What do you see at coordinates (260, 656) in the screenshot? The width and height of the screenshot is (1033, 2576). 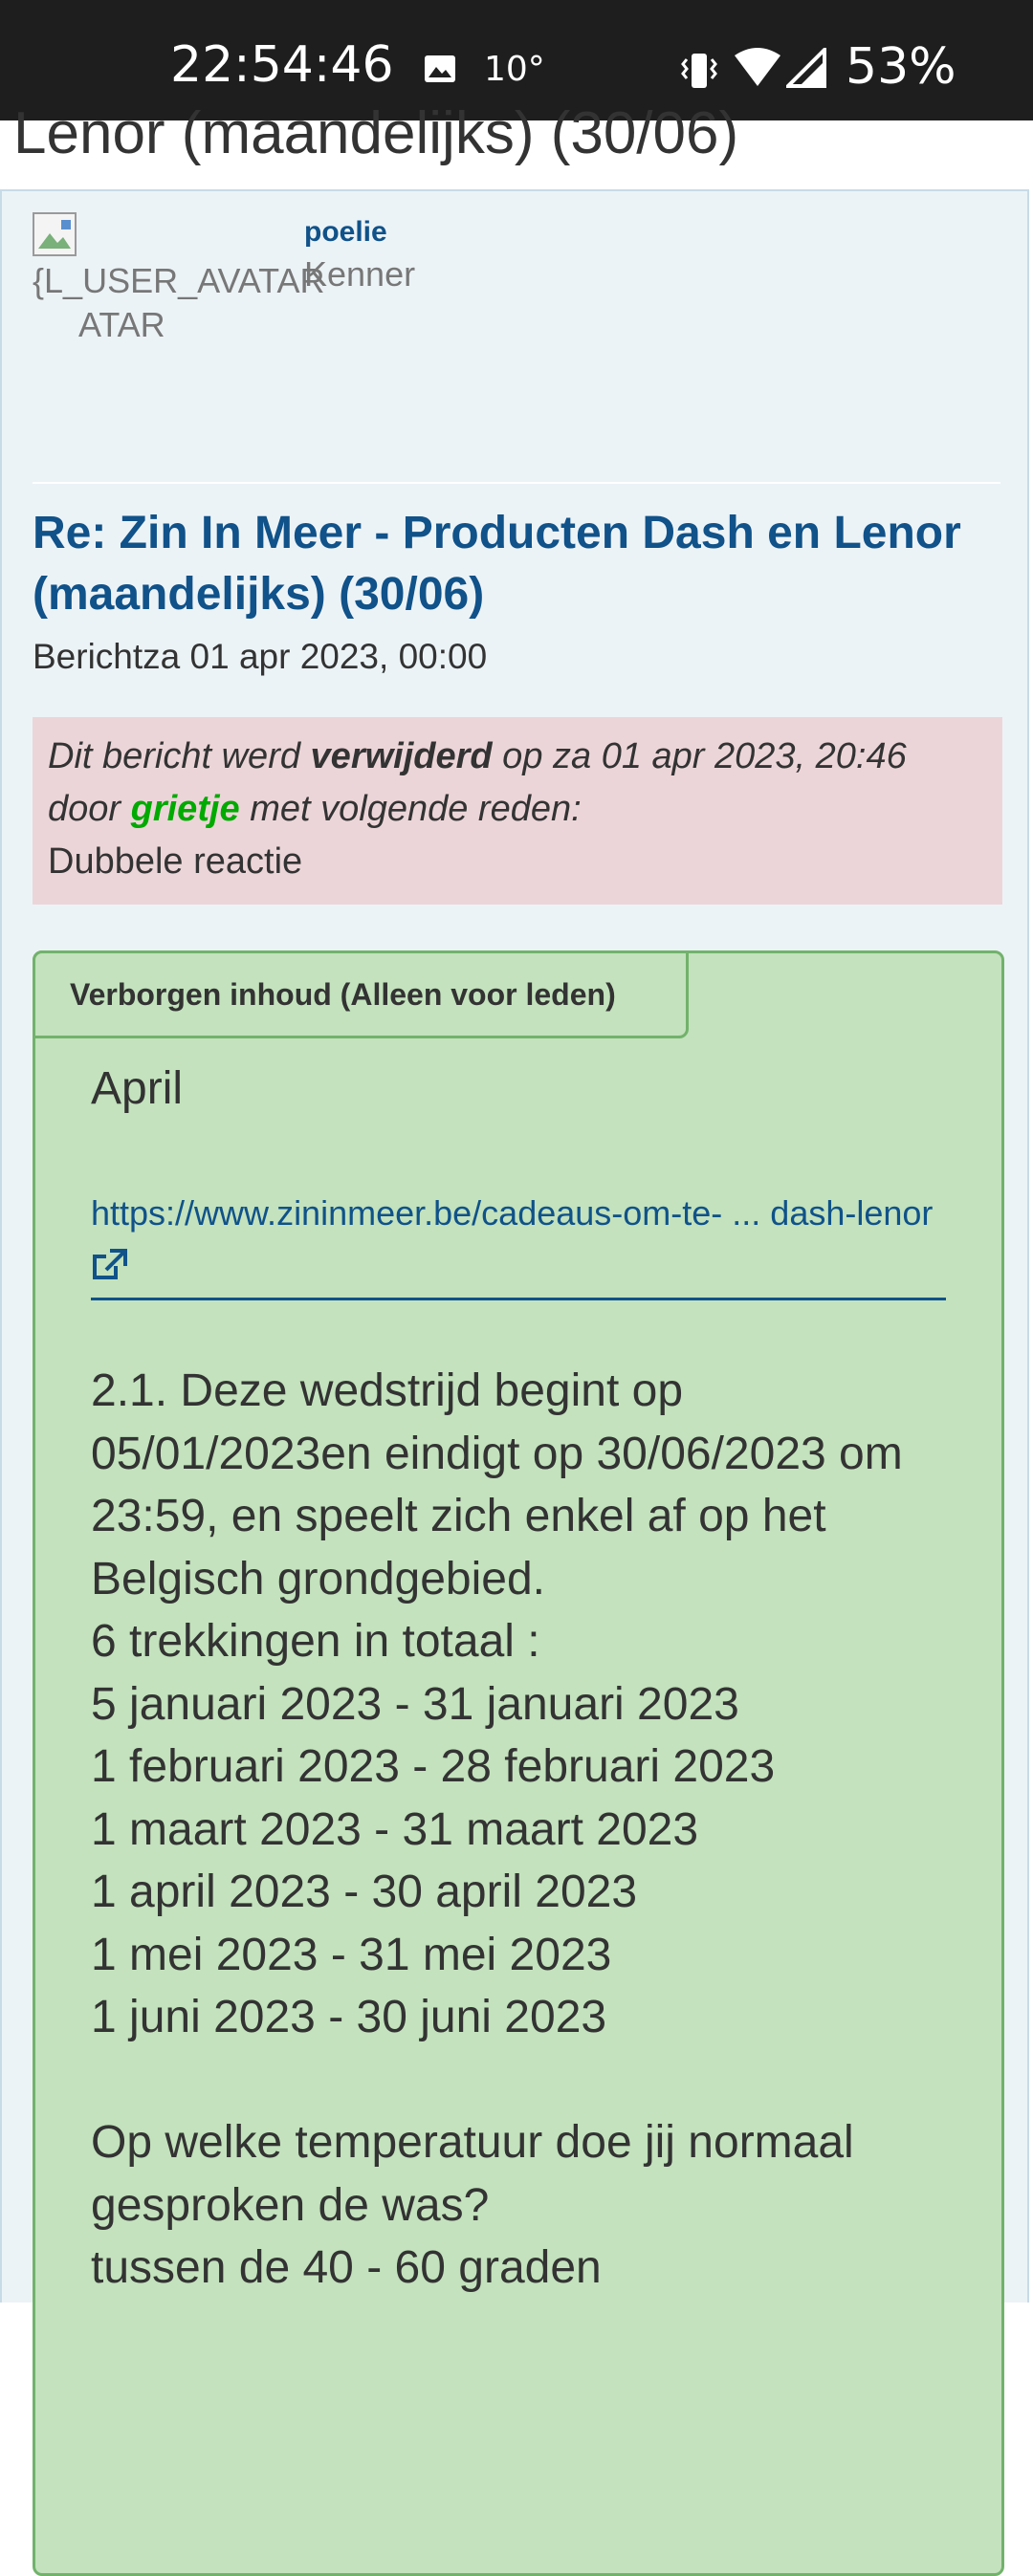 I see `post-meta: Berichtza 01 apr 2023, 00:00` at bounding box center [260, 656].